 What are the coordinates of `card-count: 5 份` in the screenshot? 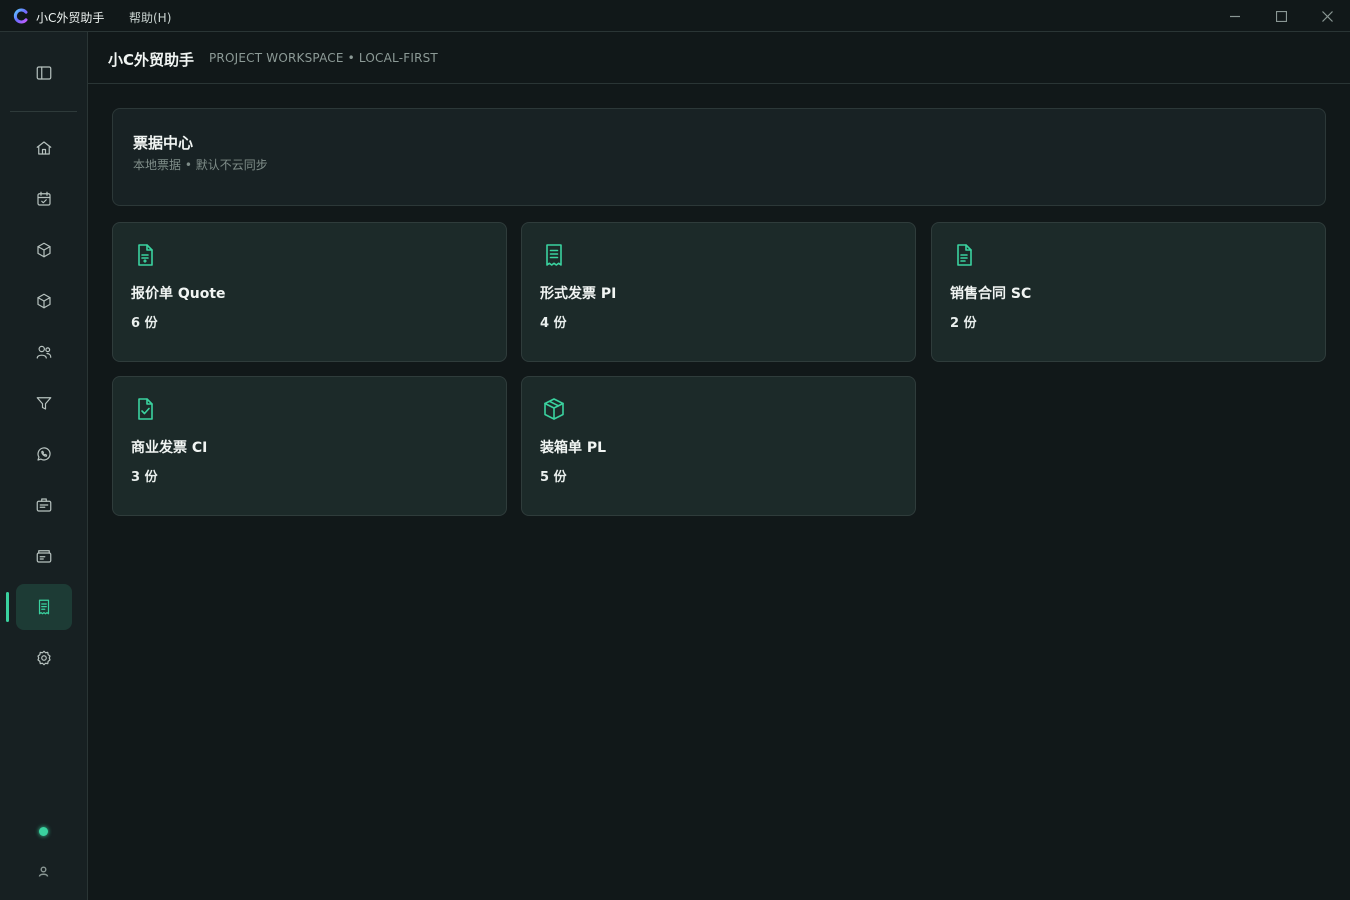 It's located at (553, 477).